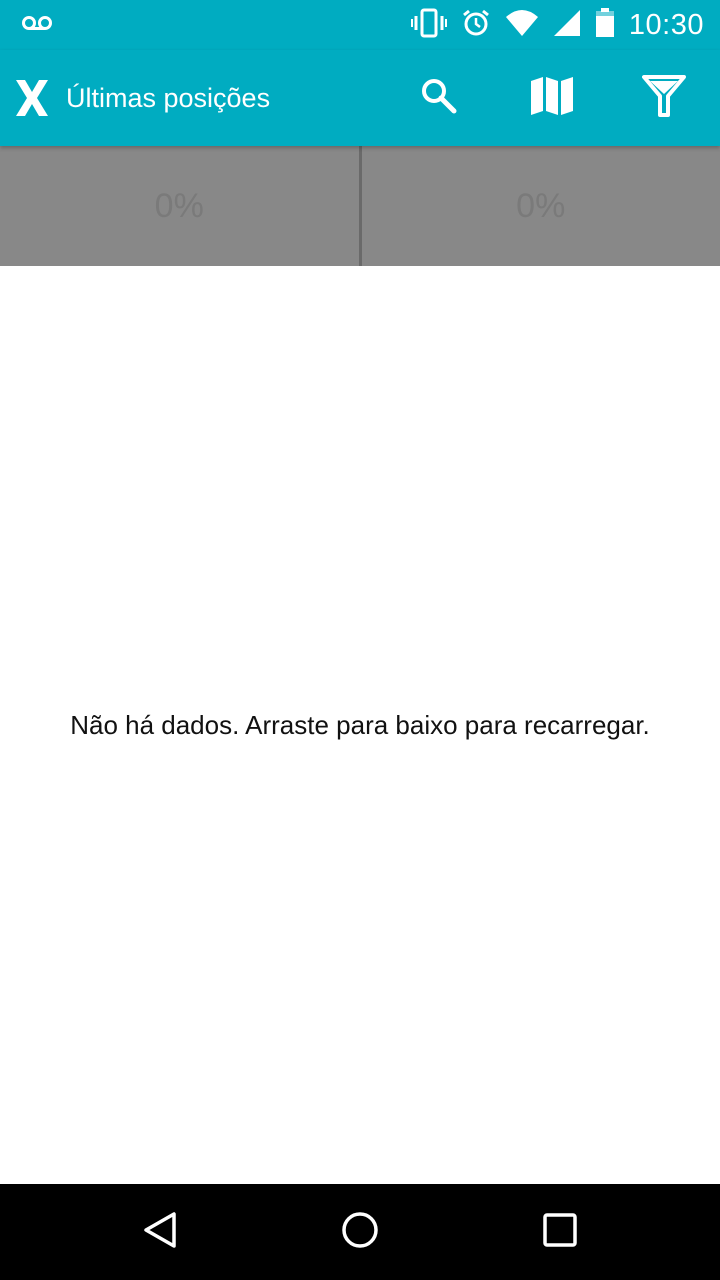 Image resolution: width=720 pixels, height=1280 pixels. What do you see at coordinates (476, 25) in the screenshot?
I see `alarm-icon` at bounding box center [476, 25].